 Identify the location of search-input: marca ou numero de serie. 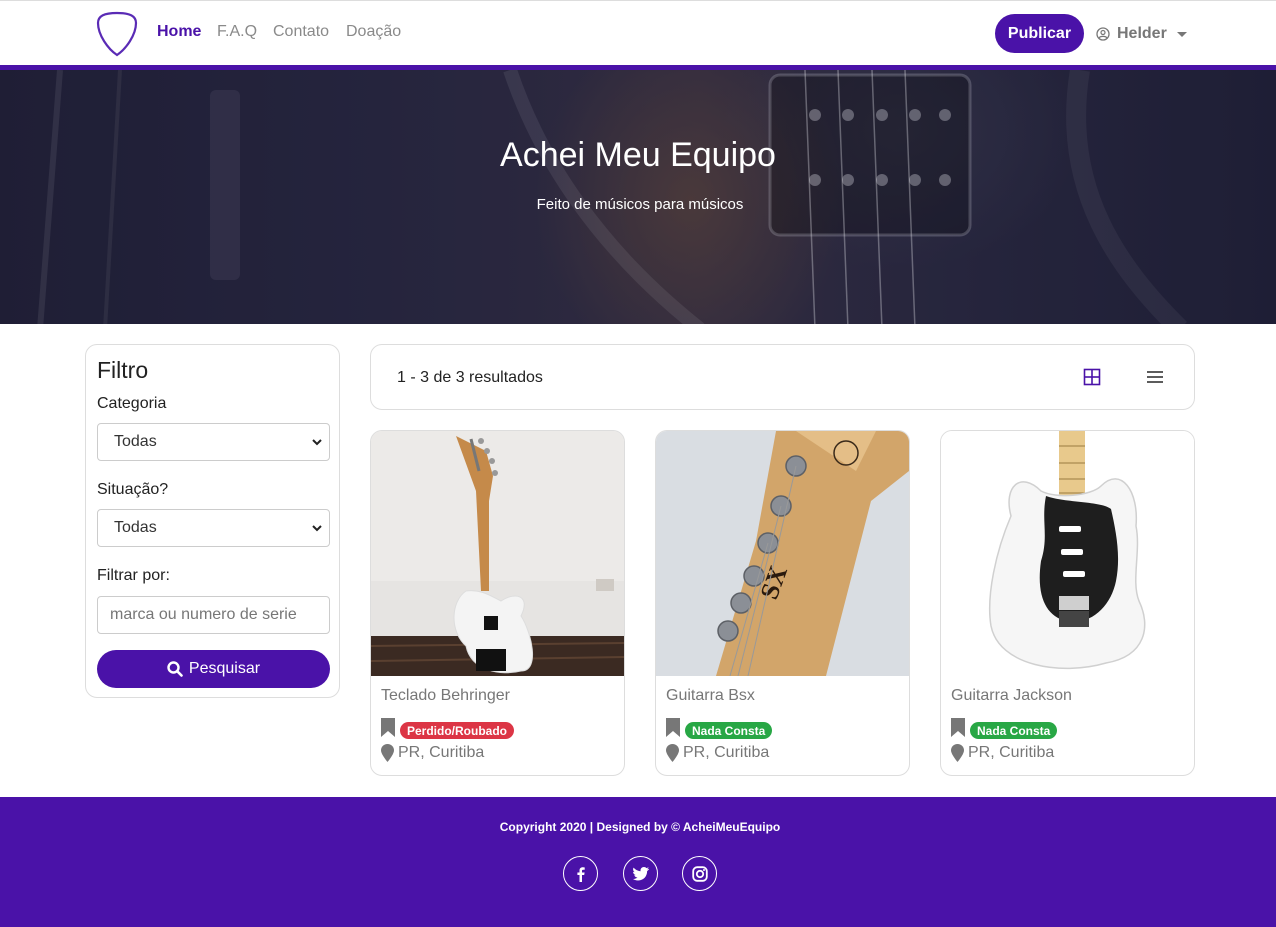
(213, 615).